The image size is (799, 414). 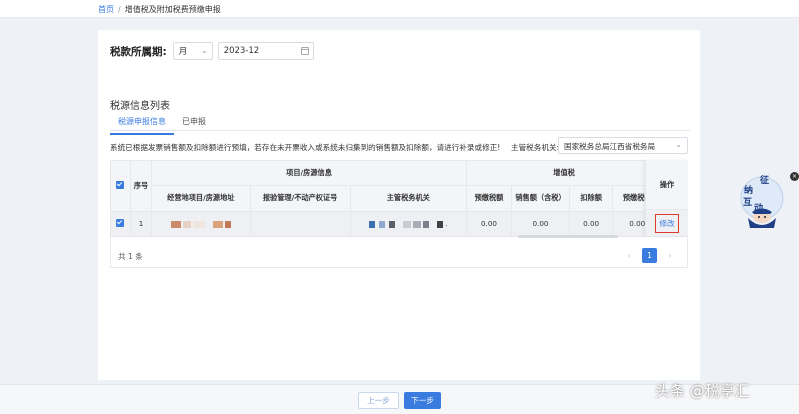 What do you see at coordinates (667, 185) in the screenshot?
I see `ops-header: 操作` at bounding box center [667, 185].